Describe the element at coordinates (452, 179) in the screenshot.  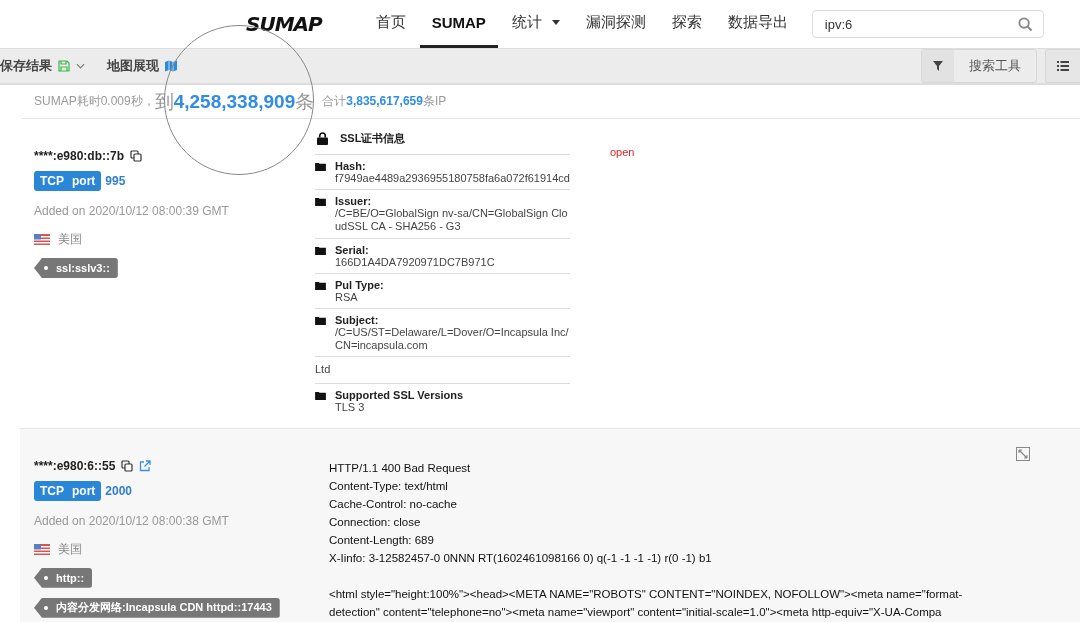
I see `field-value: f7949ae4489a2936955180758fa6a072f61914cd` at that location.